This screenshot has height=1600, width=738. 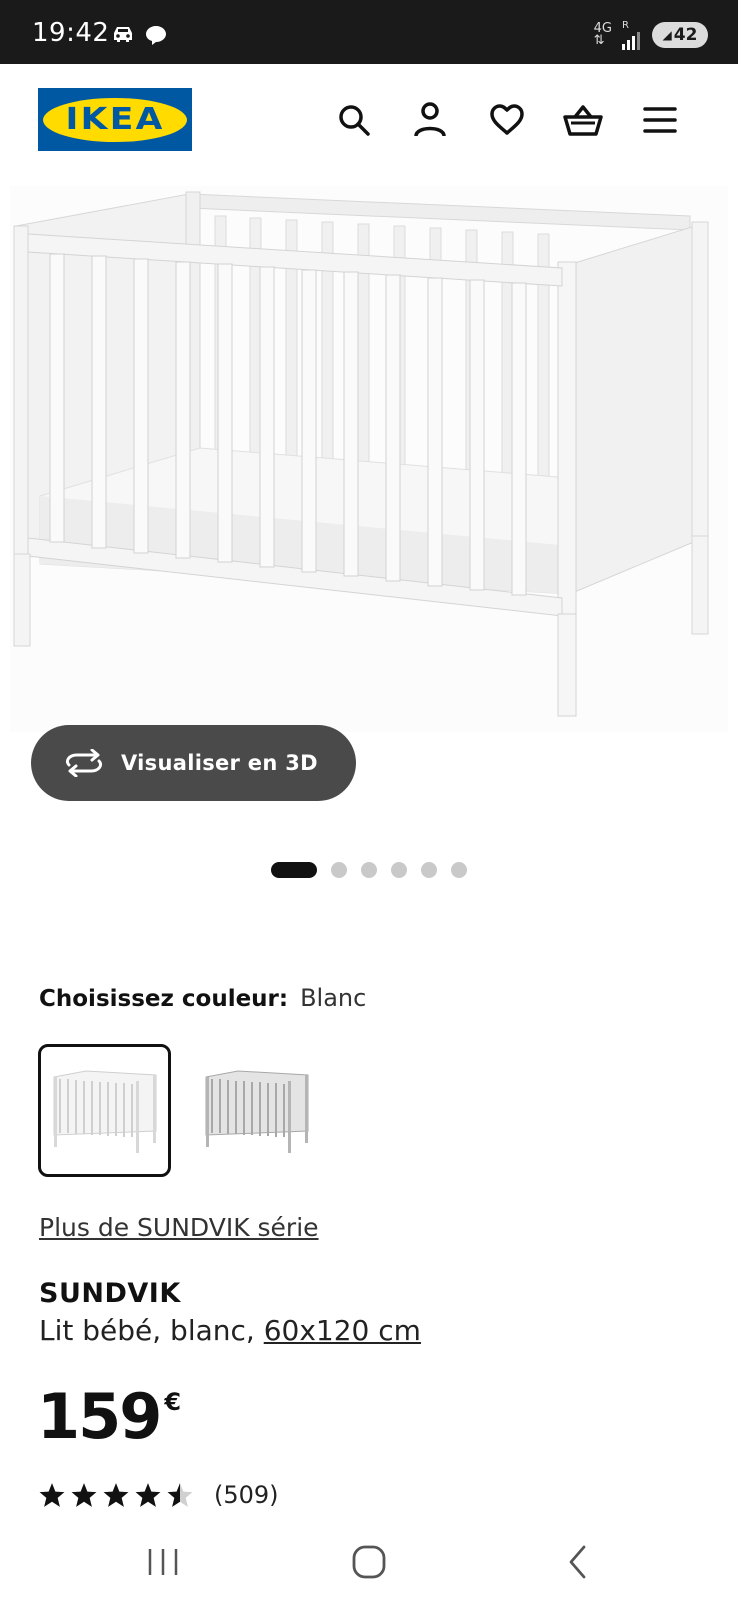 What do you see at coordinates (625, 25) in the screenshot?
I see `roaming-label: R` at bounding box center [625, 25].